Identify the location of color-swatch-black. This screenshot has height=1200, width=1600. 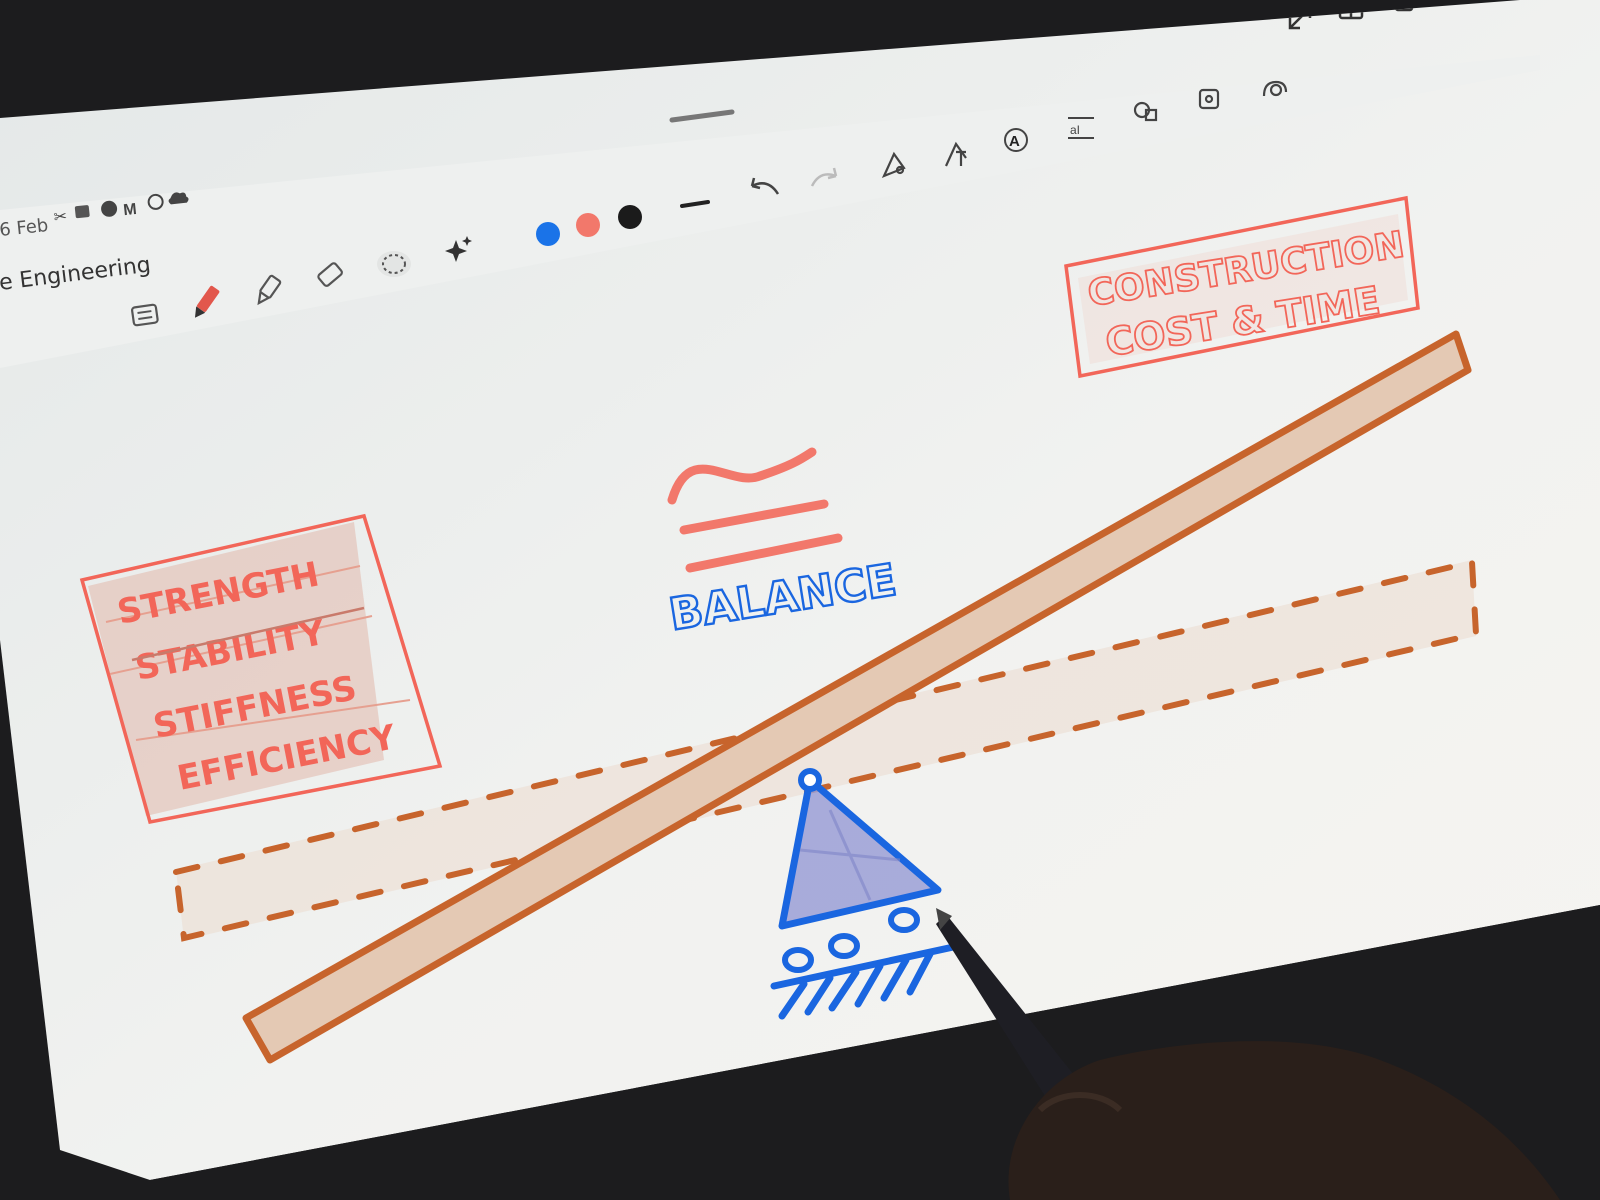
(630, 217).